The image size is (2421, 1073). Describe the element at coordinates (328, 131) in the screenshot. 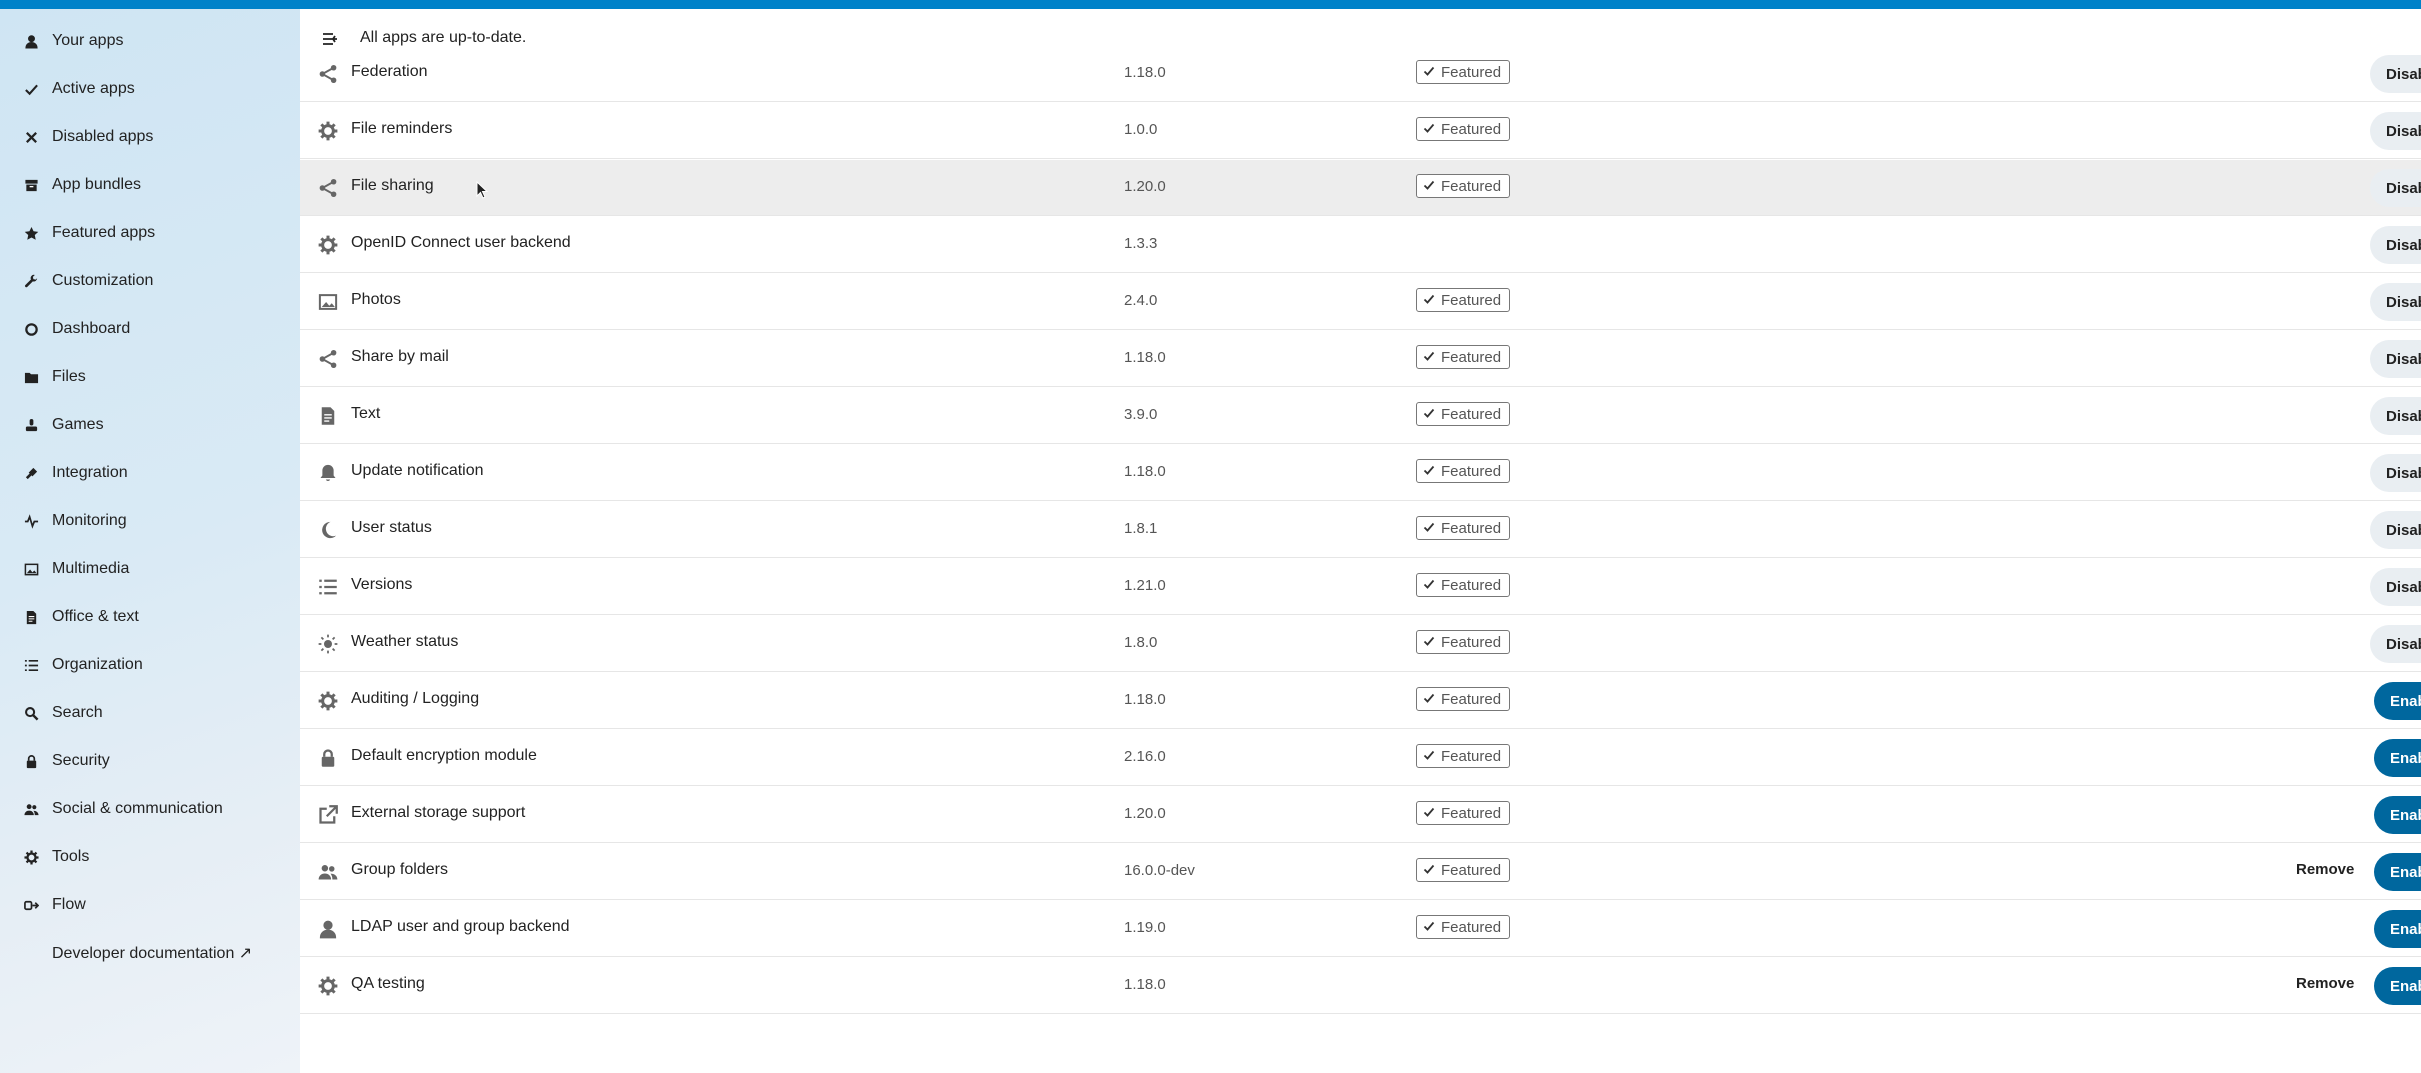

I see `gear-icon` at that location.